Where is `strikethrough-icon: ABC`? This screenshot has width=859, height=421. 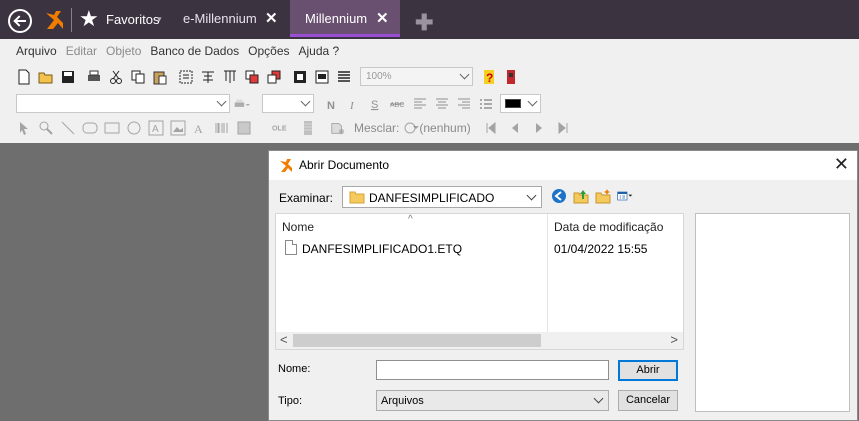
strikethrough-icon: ABC is located at coordinates (398, 104).